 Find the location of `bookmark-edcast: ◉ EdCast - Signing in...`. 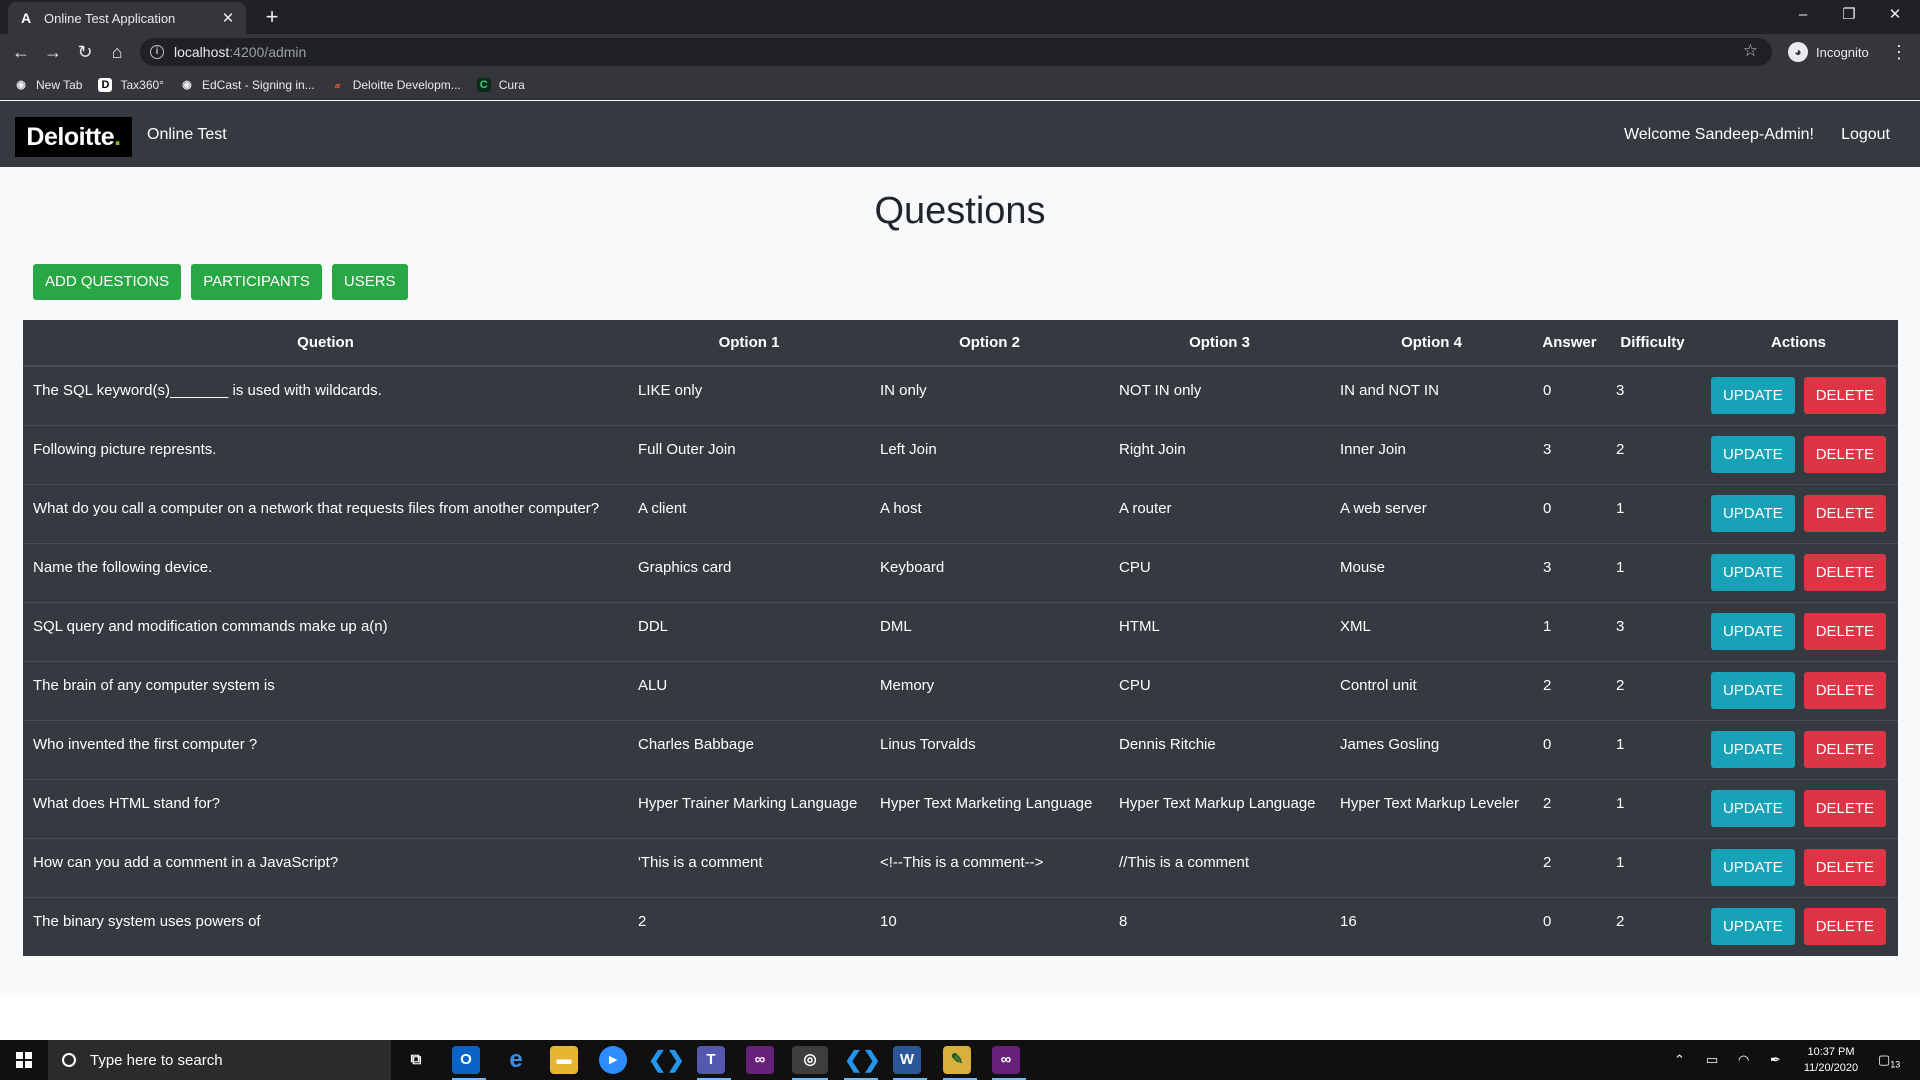

bookmark-edcast: ◉ EdCast - Signing in... is located at coordinates (247, 85).